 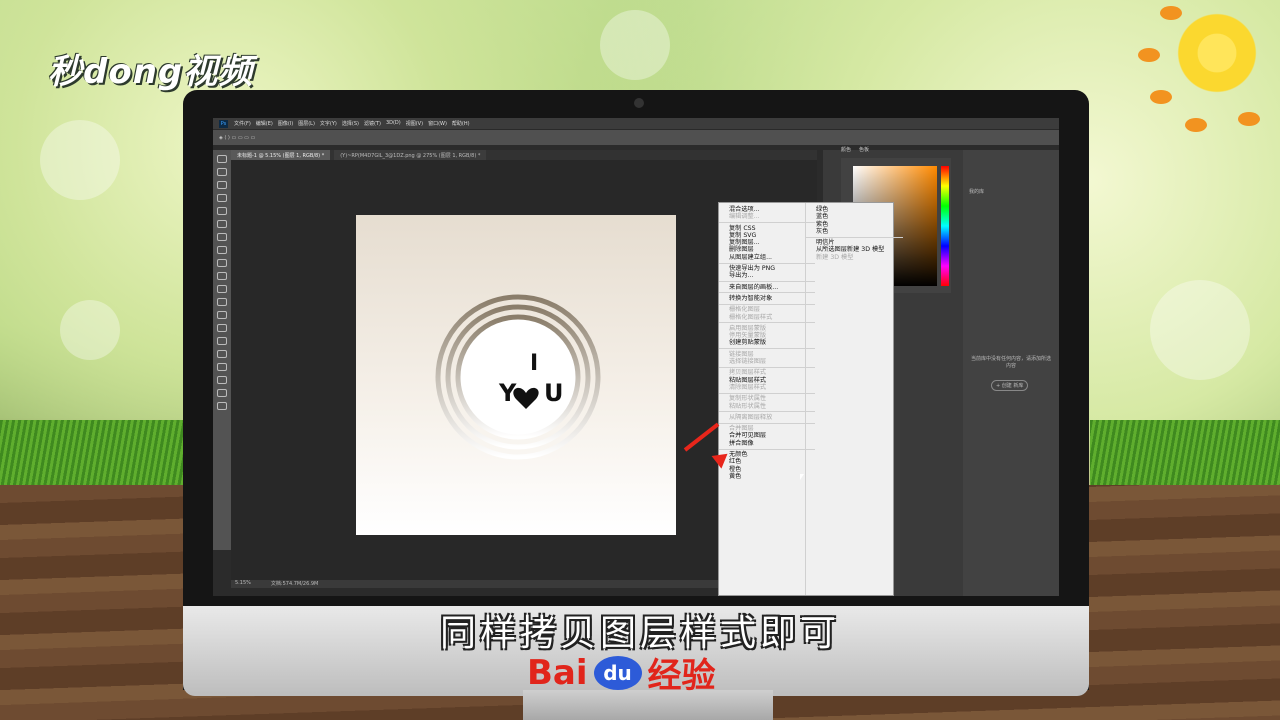 I want to click on mouse-cursor-icon, so click(x=802, y=477).